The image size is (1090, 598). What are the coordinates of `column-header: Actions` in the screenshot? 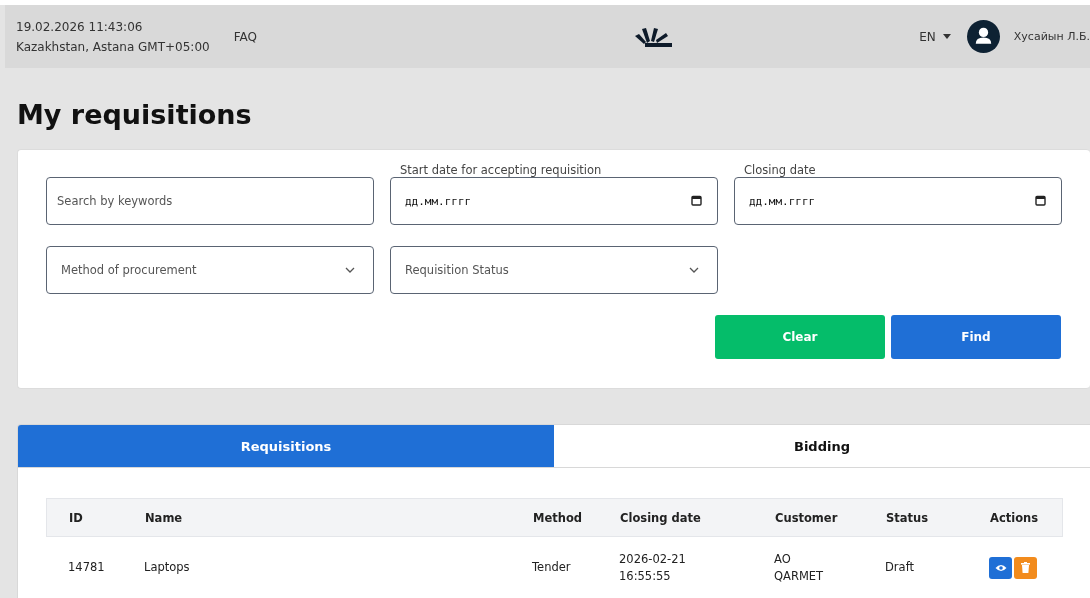 It's located at (1015, 517).